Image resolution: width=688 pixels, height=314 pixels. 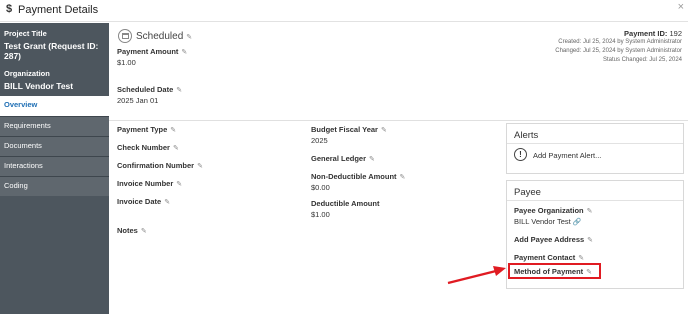 What do you see at coordinates (476, 275) in the screenshot?
I see `annotation-arrow-icon` at bounding box center [476, 275].